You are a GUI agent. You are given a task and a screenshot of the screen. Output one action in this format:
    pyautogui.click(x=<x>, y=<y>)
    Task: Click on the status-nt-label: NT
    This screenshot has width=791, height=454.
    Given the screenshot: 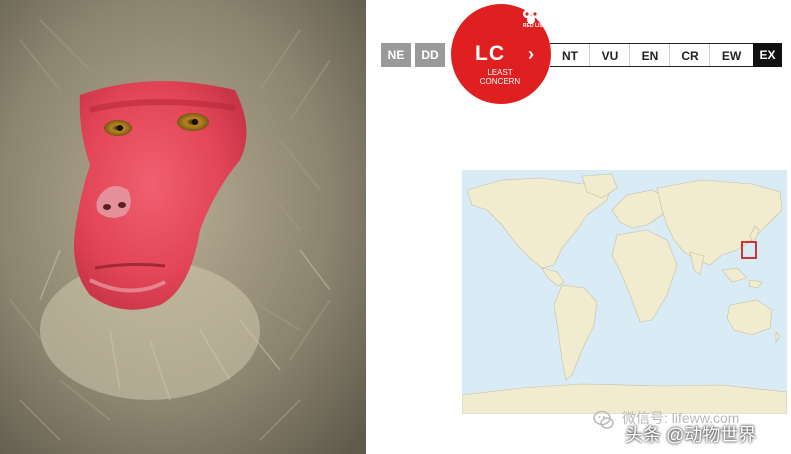 What is the action you would take?
    pyautogui.click(x=570, y=56)
    